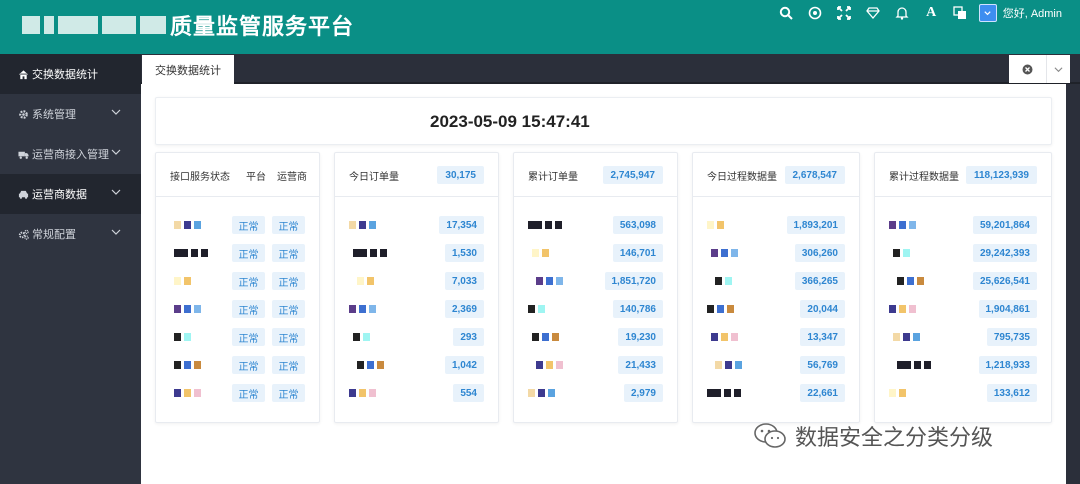  What do you see at coordinates (822, 337) in the screenshot?
I see `metric-value: 13,347` at bounding box center [822, 337].